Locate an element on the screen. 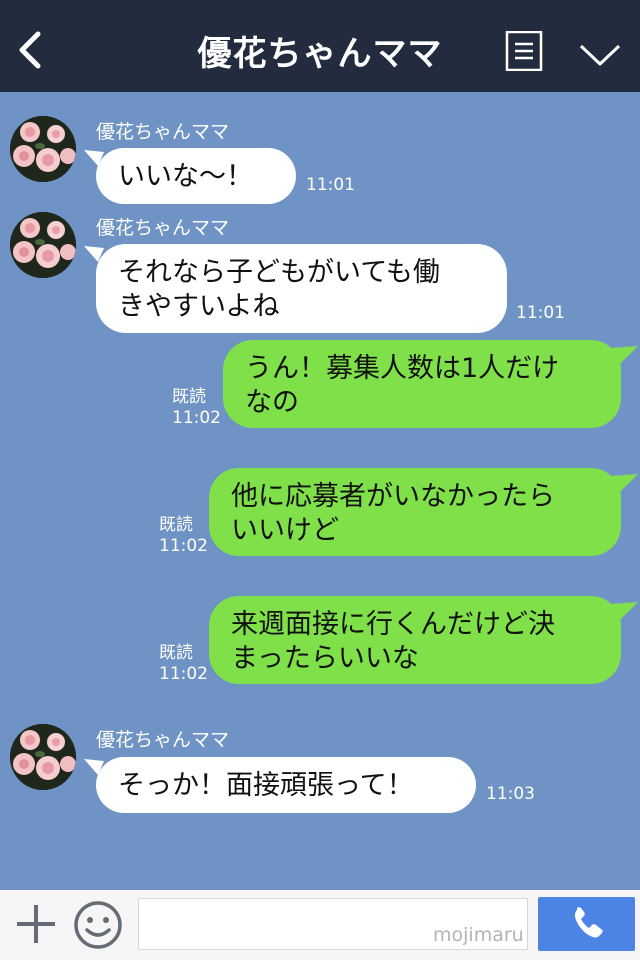 The image size is (640, 960). message-bubble: いいな〜！ is located at coordinates (196, 176).